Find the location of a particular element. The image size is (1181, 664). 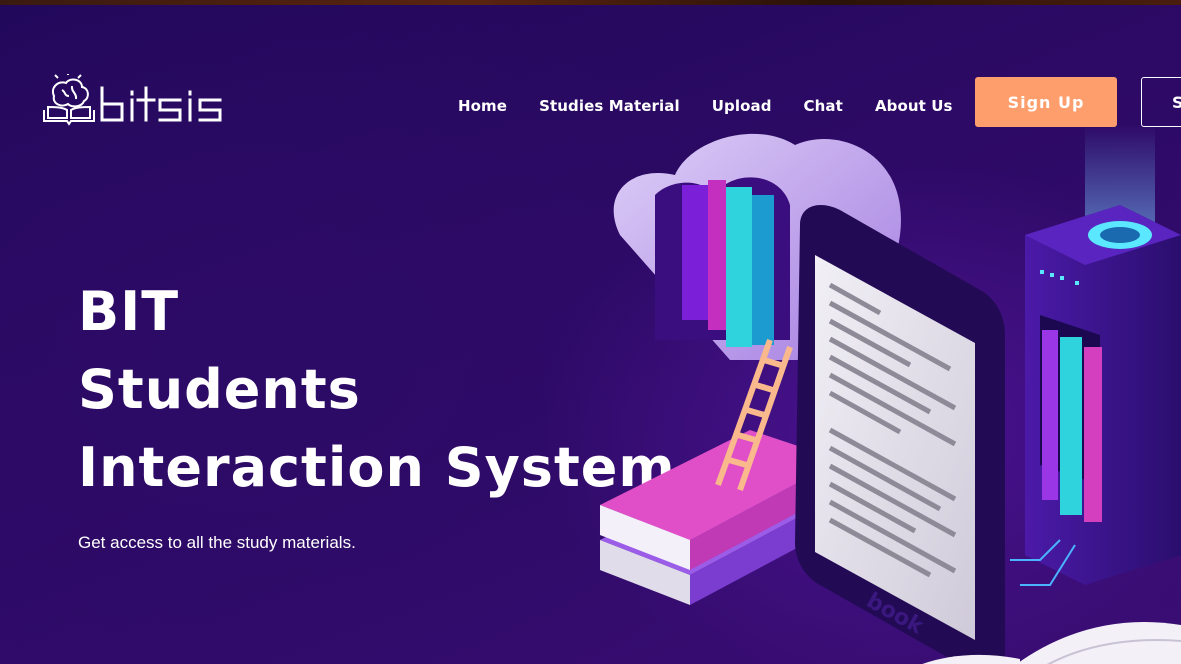

ebook-reader-icon: book is located at coordinates (900, 434).